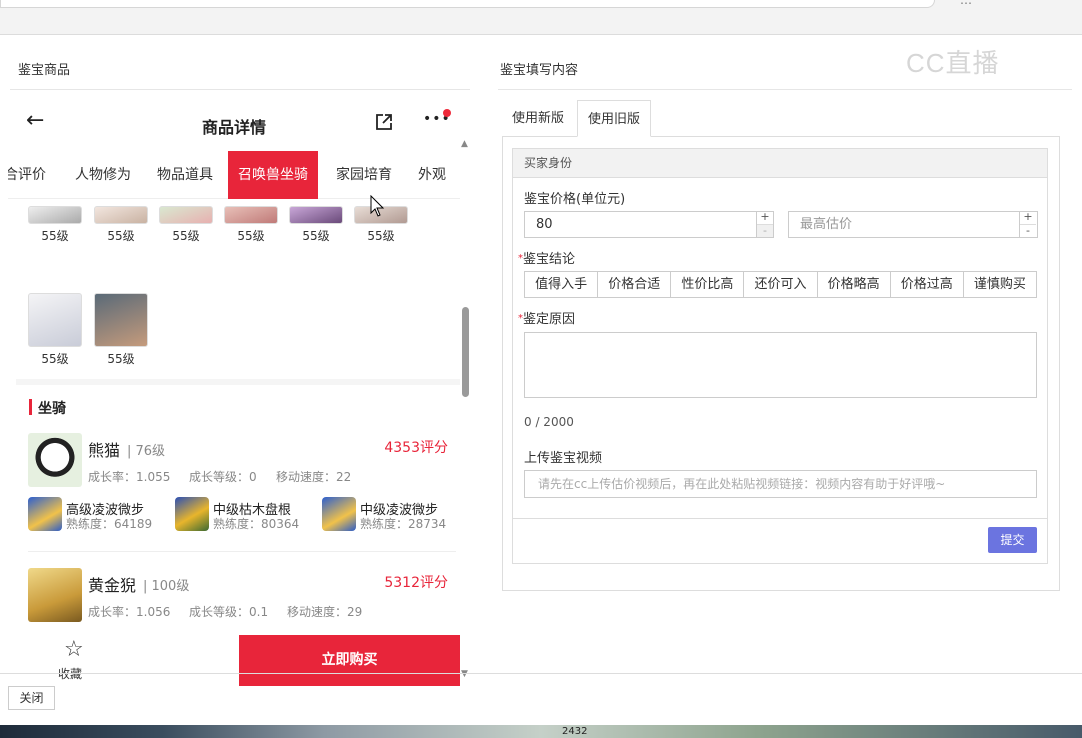 The width and height of the screenshot is (1082, 738). Describe the element at coordinates (927, 284) in the screenshot. I see `conclusion-option: 价格过高` at that location.